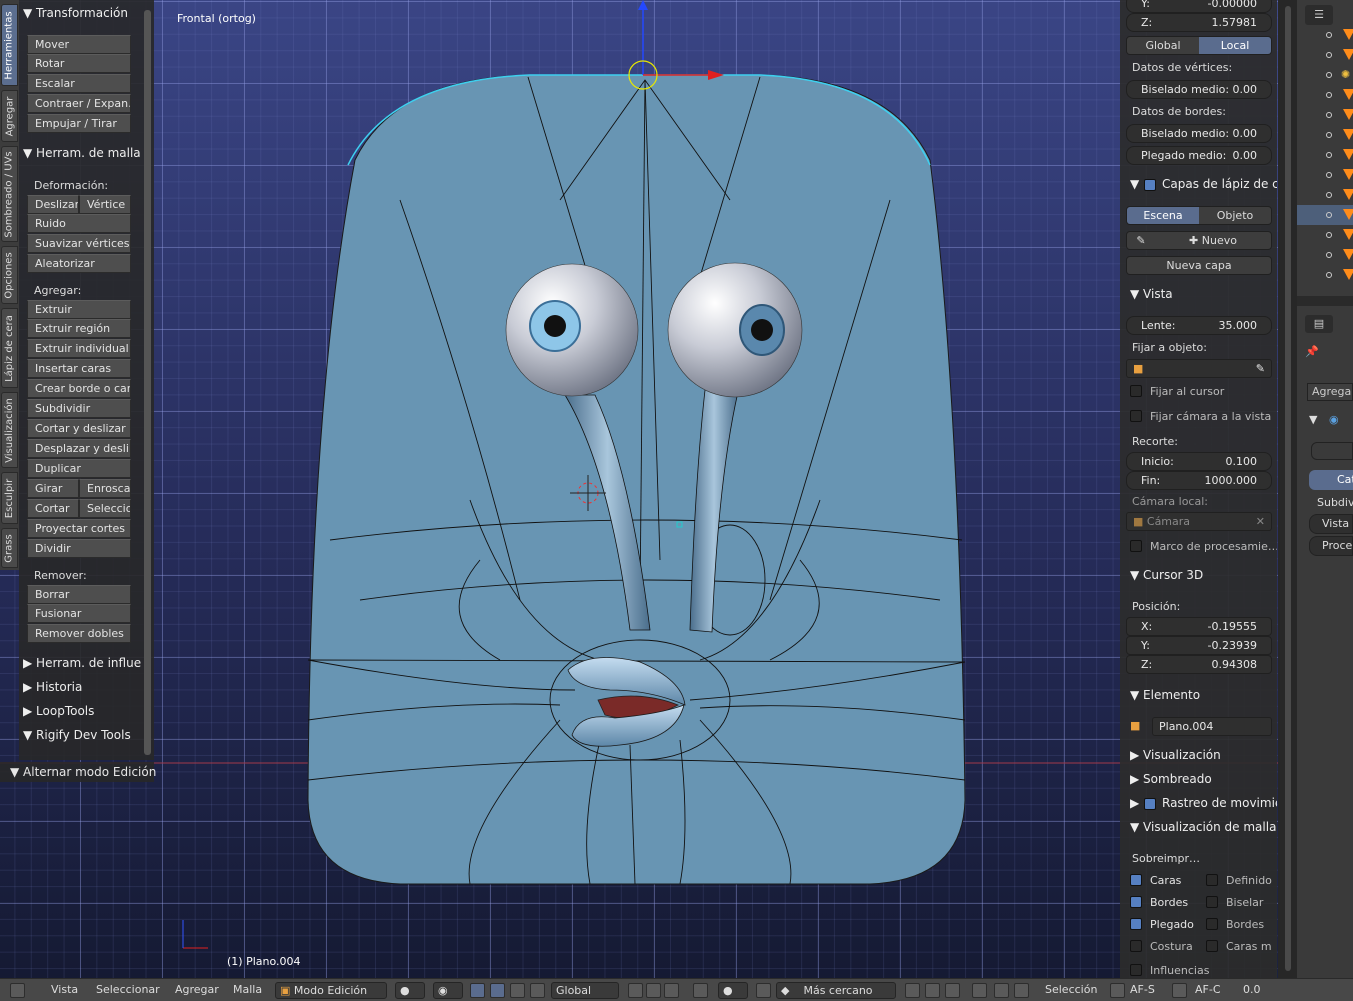 This screenshot has width=1353, height=1001. What do you see at coordinates (79, 63) in the screenshot?
I see `rotar-button: Rotar` at bounding box center [79, 63].